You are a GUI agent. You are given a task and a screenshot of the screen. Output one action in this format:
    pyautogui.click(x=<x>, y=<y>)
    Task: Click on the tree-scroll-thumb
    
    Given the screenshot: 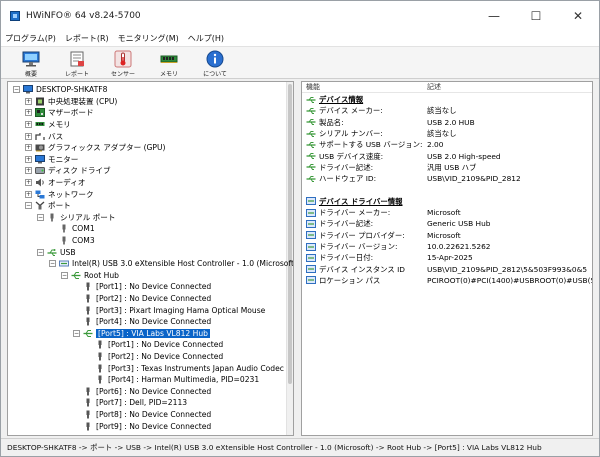 What is the action you would take?
    pyautogui.click(x=290, y=234)
    